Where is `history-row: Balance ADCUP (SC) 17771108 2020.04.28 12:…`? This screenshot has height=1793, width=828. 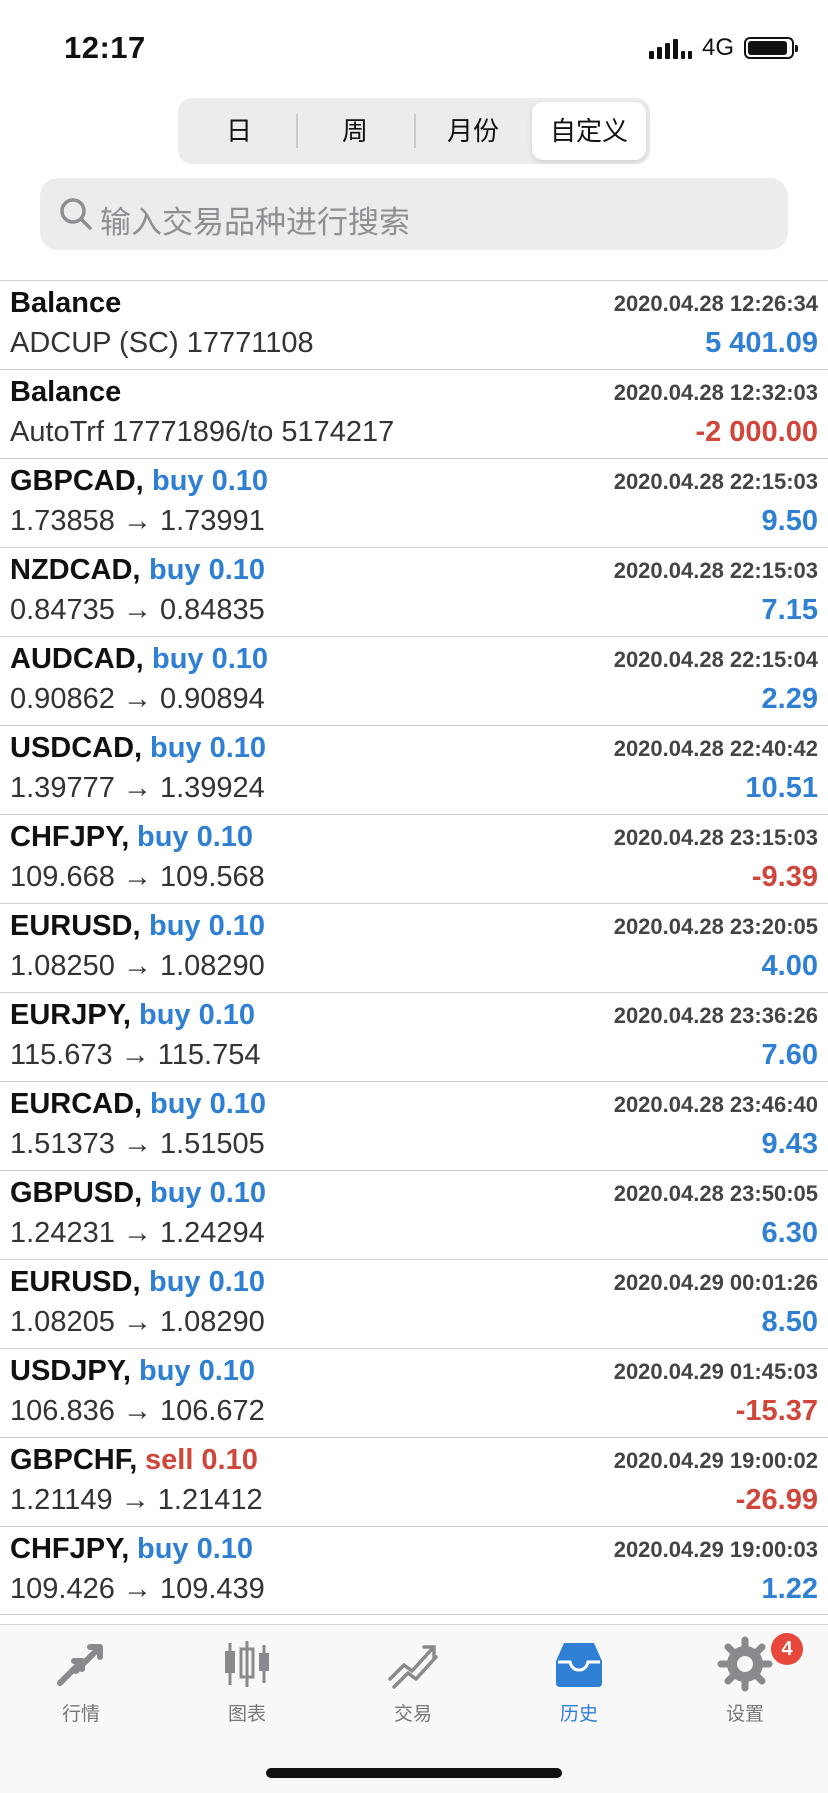
history-row: Balance ADCUP (SC) 17771108 2020.04.28 12:… is located at coordinates (414, 324).